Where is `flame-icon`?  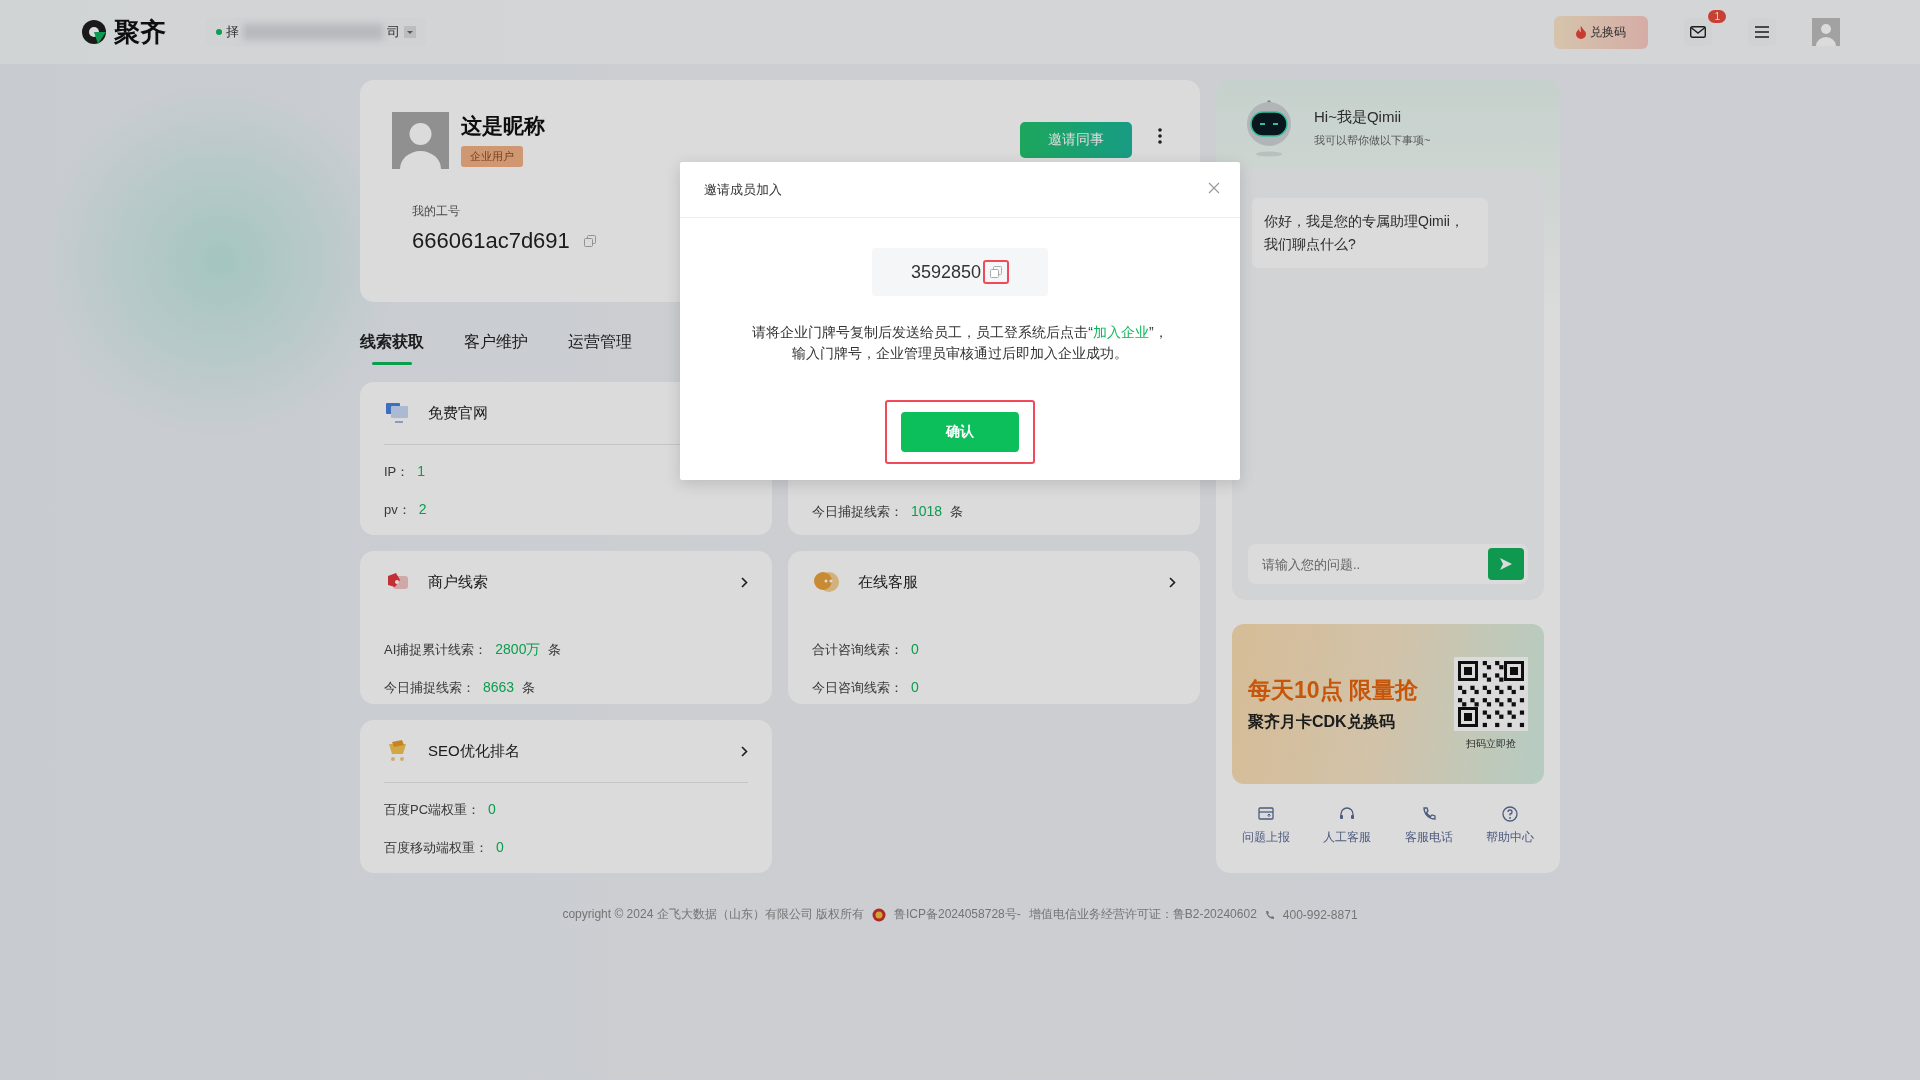
flame-icon is located at coordinates (1581, 32).